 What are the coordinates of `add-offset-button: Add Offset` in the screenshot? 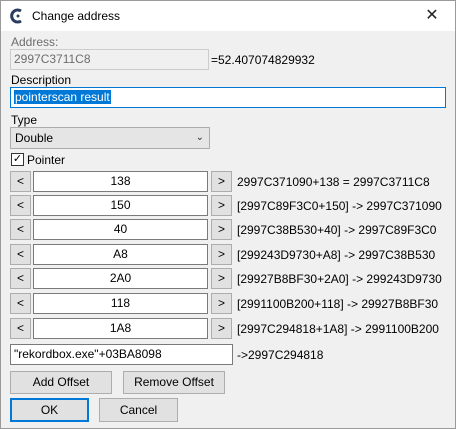 It's located at (61, 382).